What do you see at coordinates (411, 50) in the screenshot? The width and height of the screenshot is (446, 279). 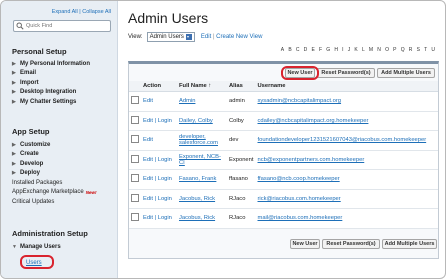 I see `alpha-filter-letter: R` at bounding box center [411, 50].